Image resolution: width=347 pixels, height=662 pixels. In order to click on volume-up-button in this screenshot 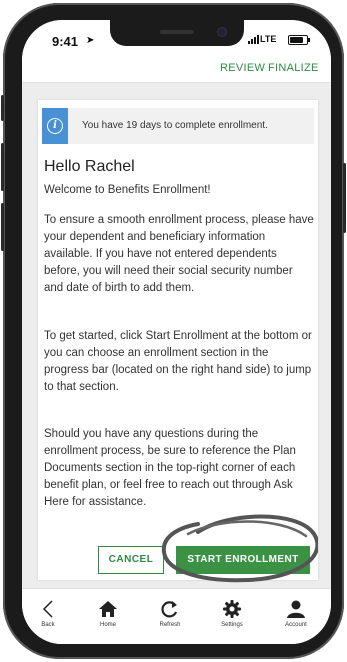, I will do `click(2, 167)`.